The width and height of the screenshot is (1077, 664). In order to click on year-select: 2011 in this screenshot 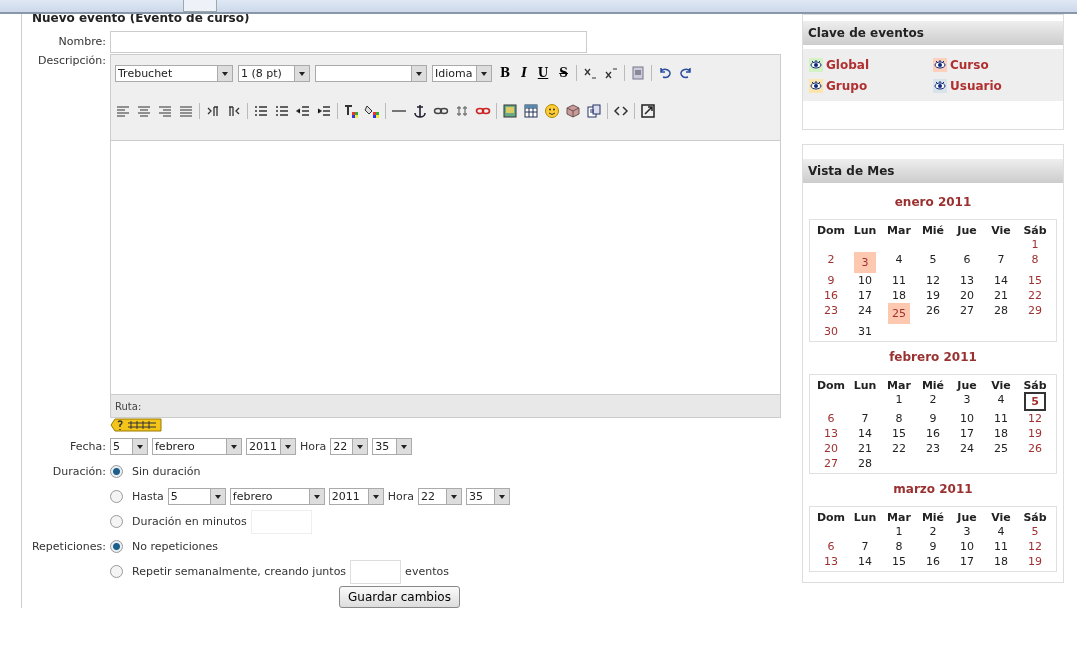, I will do `click(271, 446)`.